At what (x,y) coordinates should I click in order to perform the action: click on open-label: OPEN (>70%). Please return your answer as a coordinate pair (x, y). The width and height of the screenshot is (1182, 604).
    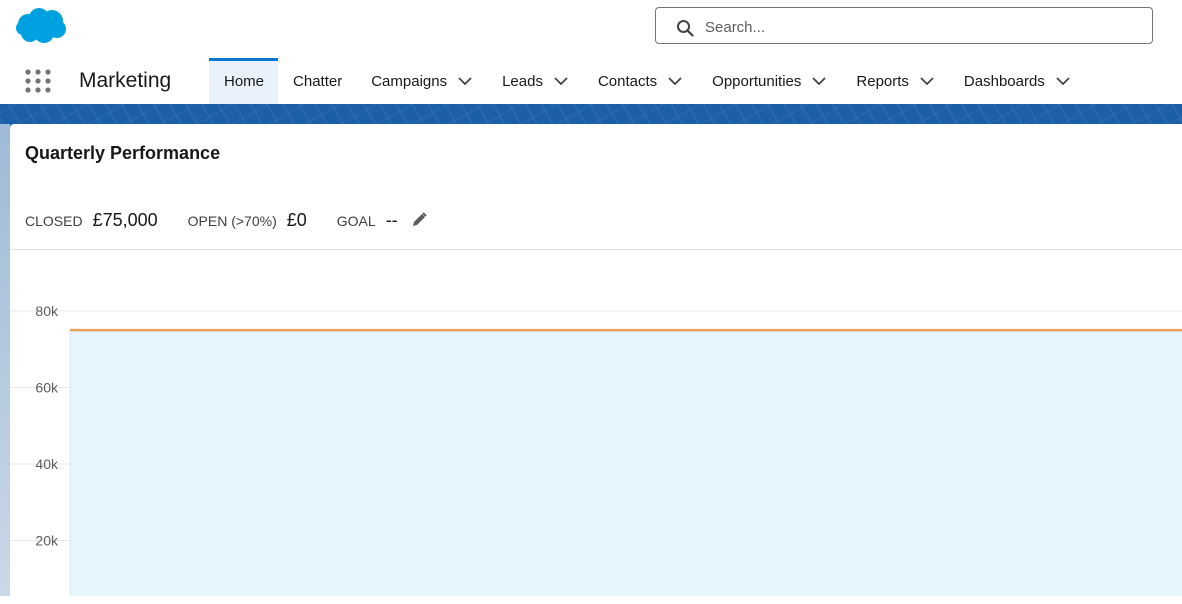
    Looking at the image, I should click on (232, 221).